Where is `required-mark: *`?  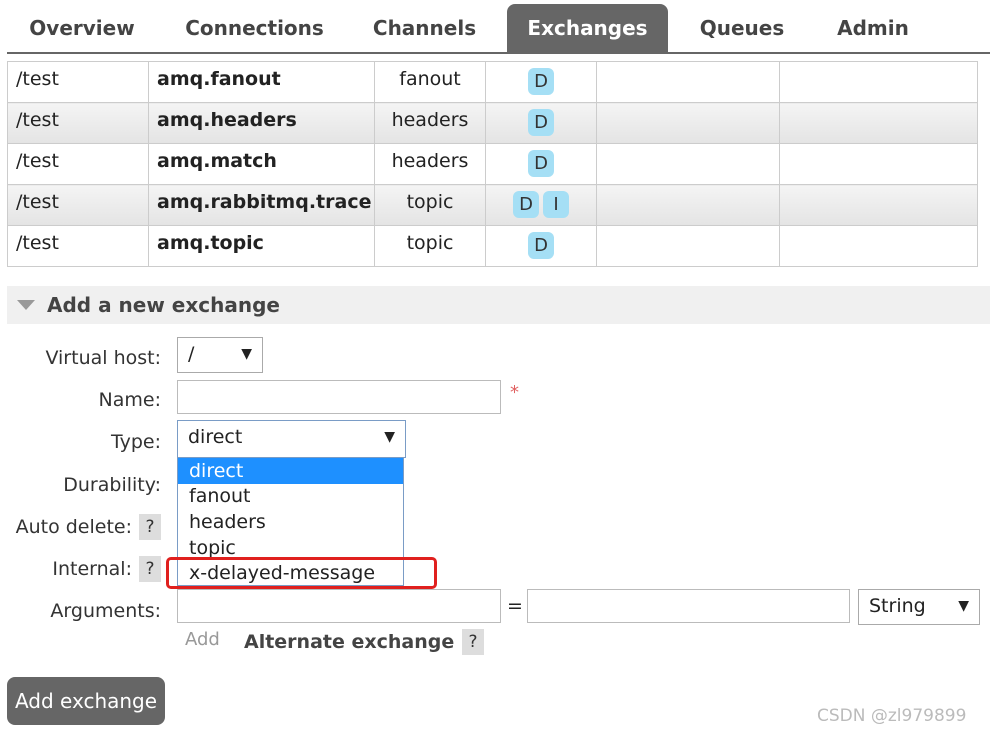 required-mark: * is located at coordinates (514, 392).